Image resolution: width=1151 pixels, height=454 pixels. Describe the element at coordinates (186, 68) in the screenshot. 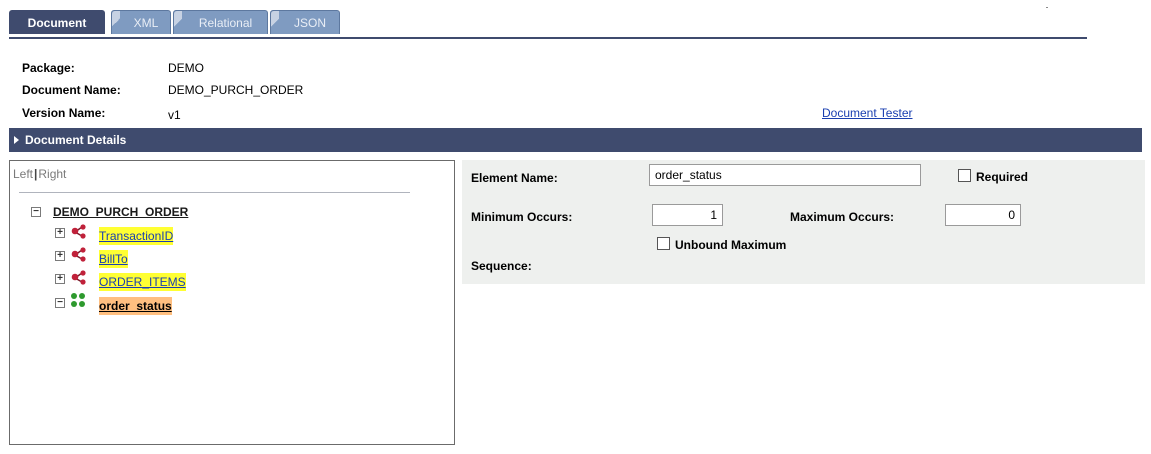

I see `package-value: DEMO` at that location.